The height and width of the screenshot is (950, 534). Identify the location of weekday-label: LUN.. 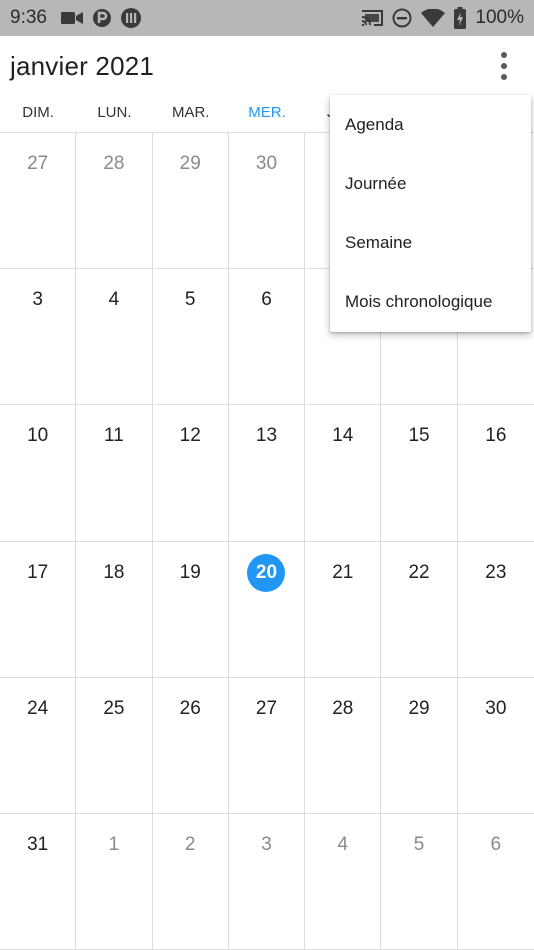
(114, 112).